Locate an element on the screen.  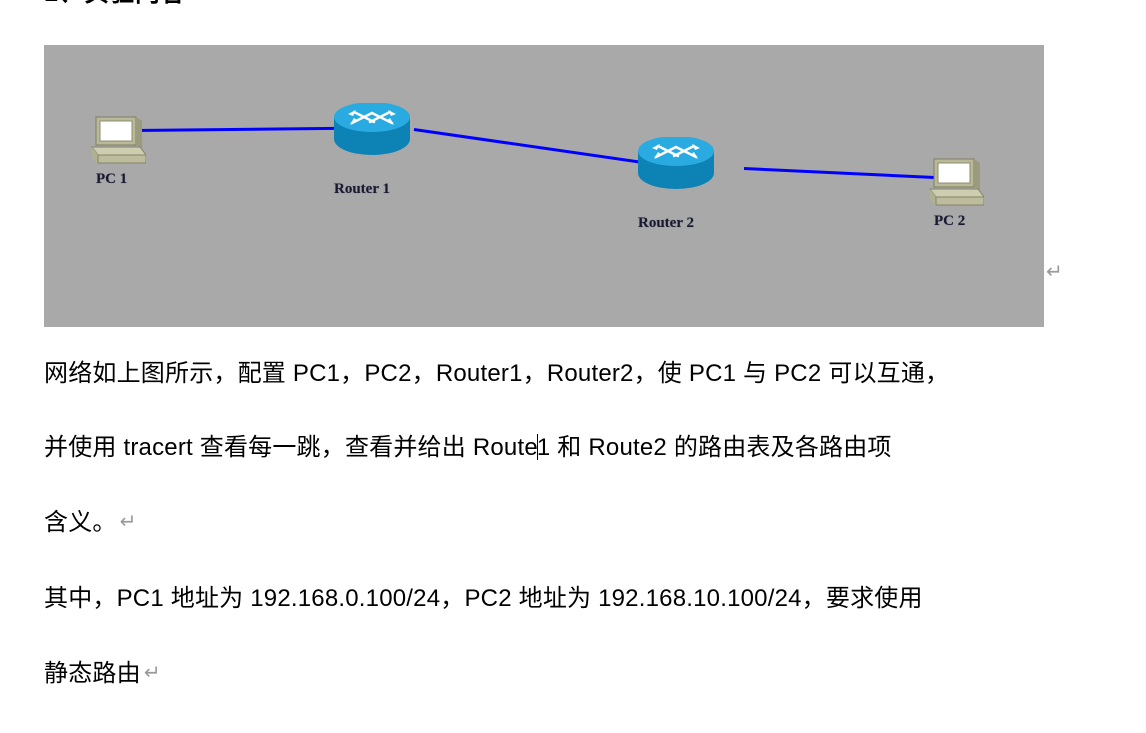
node-pc2: PC 2 is located at coordinates (956, 193).